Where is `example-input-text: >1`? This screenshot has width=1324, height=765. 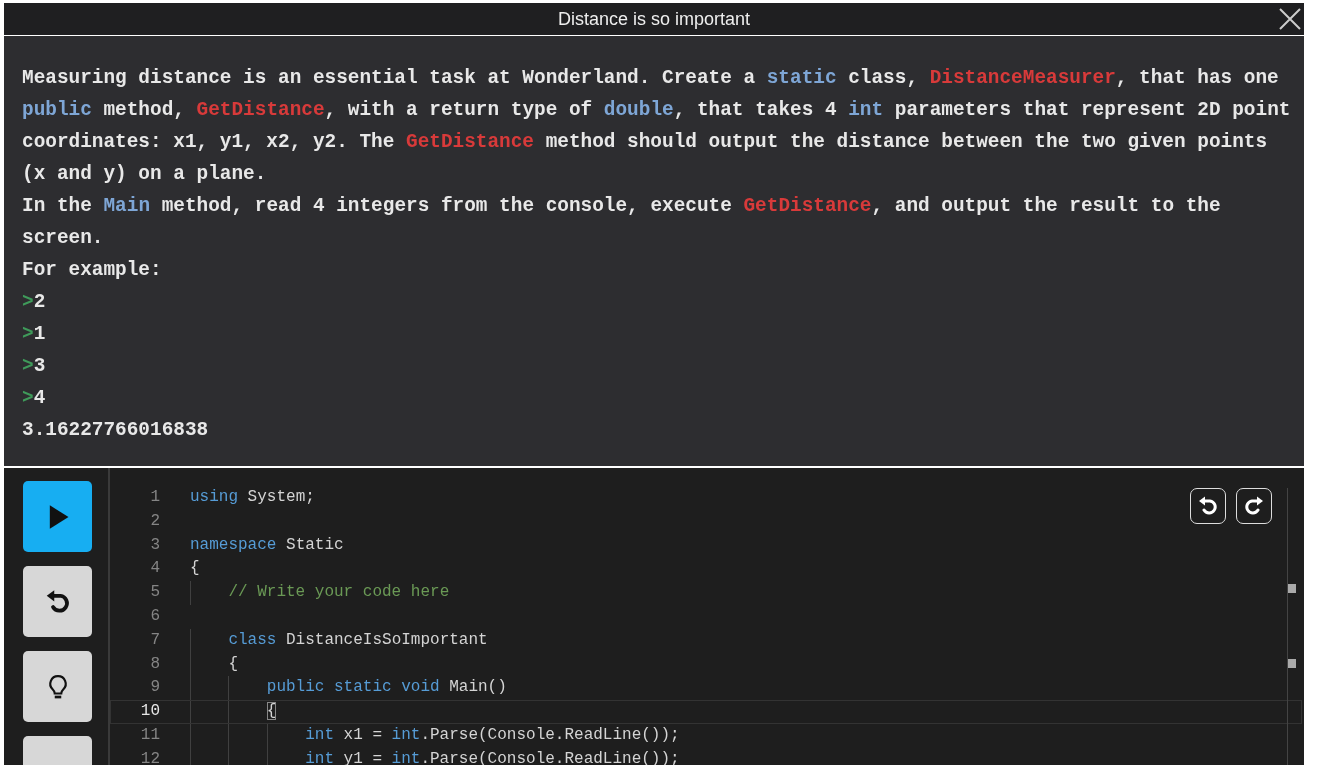
example-input-text: >1 is located at coordinates (34, 334).